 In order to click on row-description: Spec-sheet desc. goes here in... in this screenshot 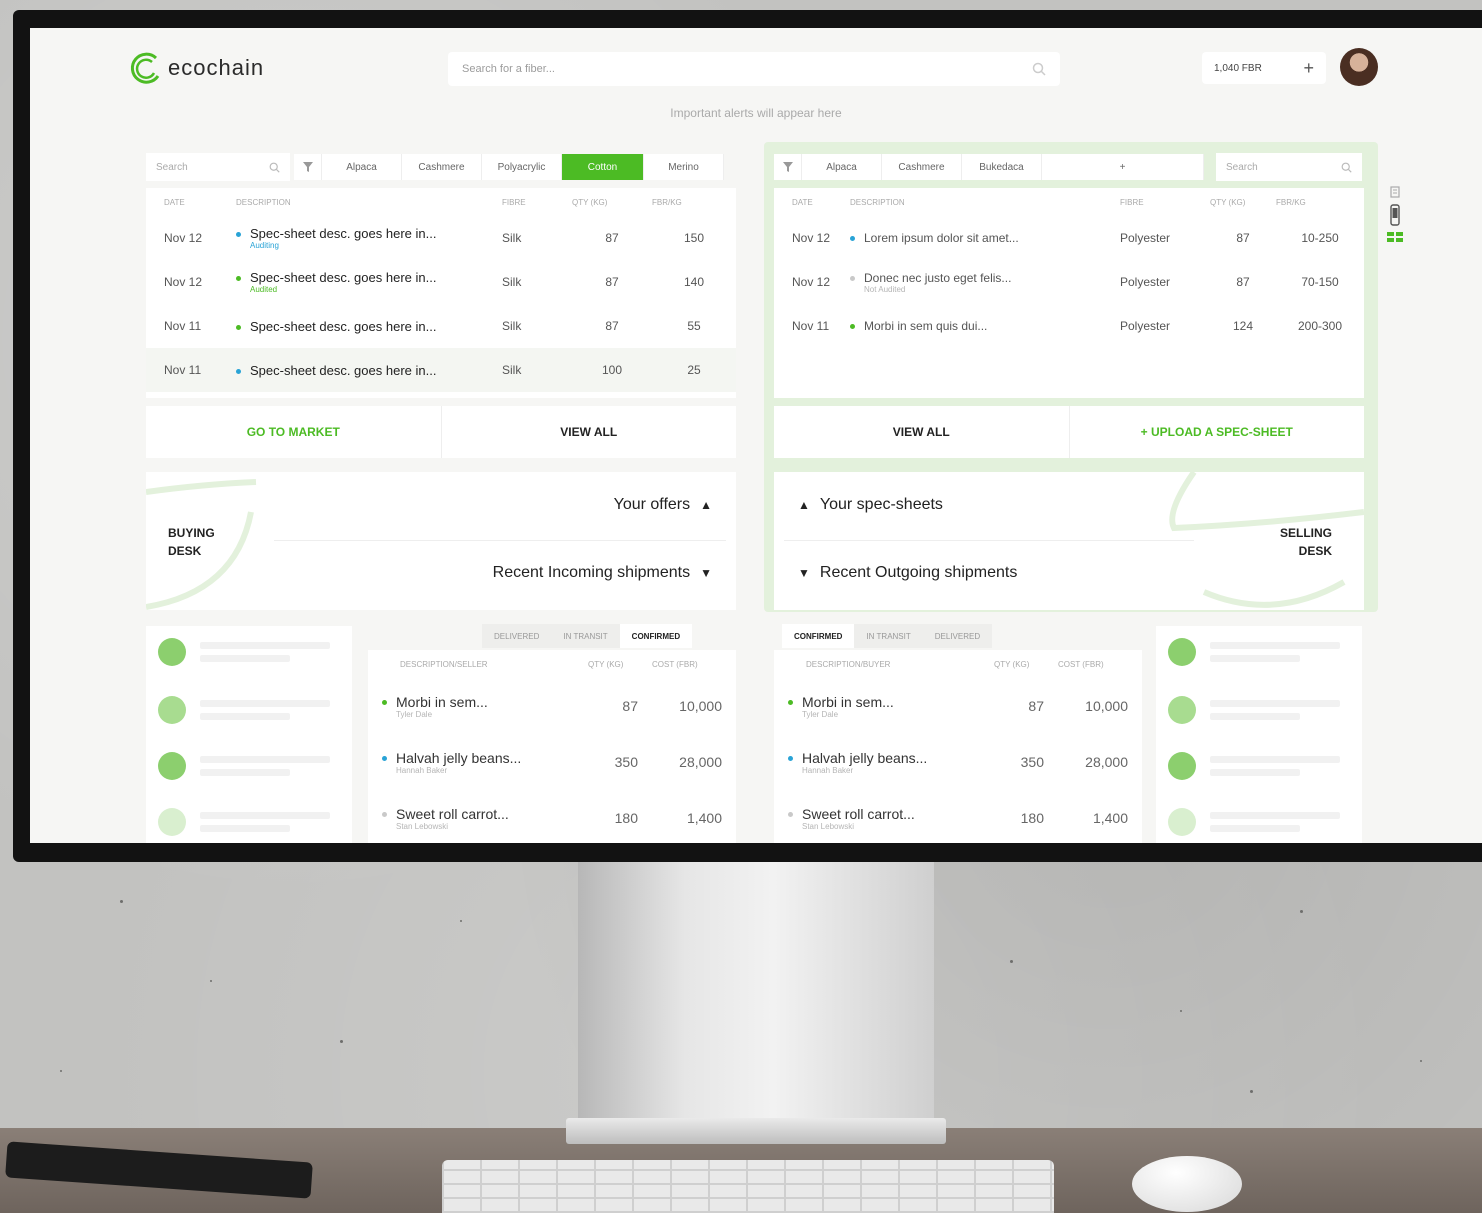, I will do `click(343, 370)`.